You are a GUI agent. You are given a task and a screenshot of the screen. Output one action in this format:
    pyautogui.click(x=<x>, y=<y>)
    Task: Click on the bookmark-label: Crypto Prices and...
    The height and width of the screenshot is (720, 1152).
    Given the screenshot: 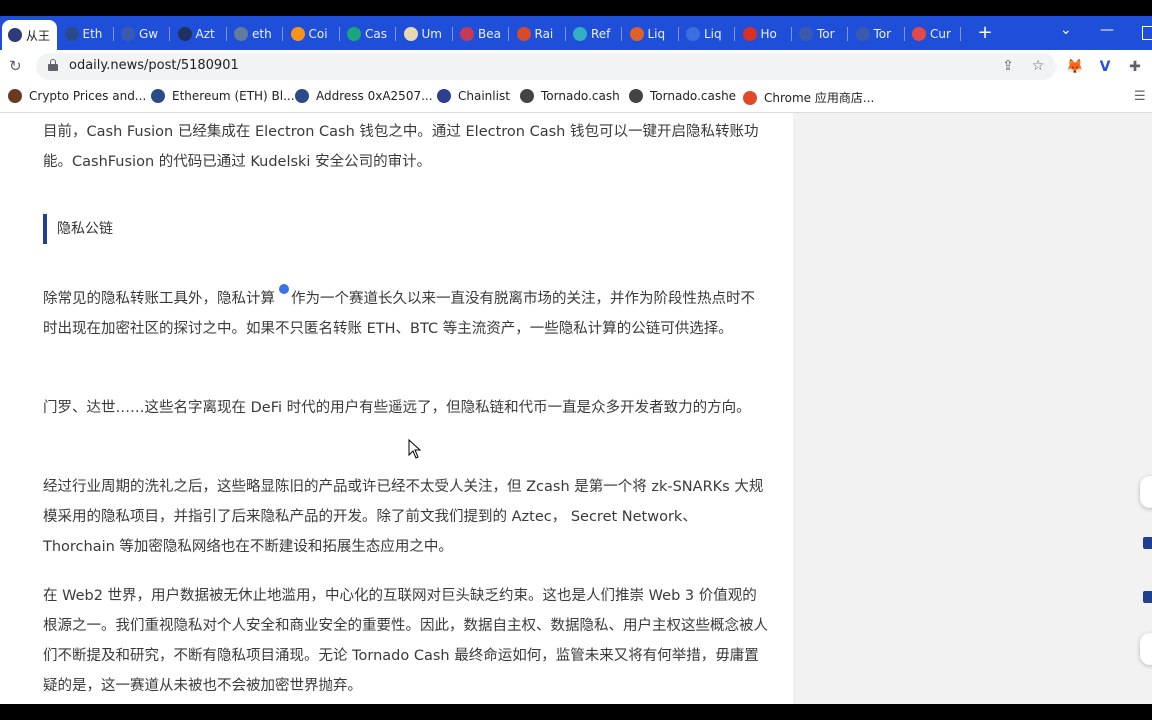 What is the action you would take?
    pyautogui.click(x=88, y=96)
    